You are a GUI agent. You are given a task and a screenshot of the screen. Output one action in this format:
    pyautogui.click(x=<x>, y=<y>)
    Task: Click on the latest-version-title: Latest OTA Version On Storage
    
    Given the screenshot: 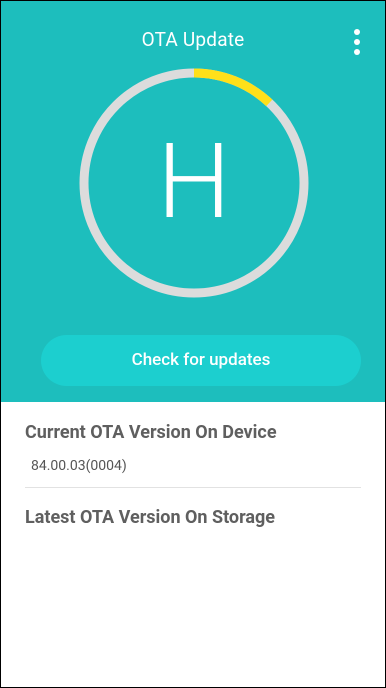 What is the action you would take?
    pyautogui.click(x=150, y=517)
    